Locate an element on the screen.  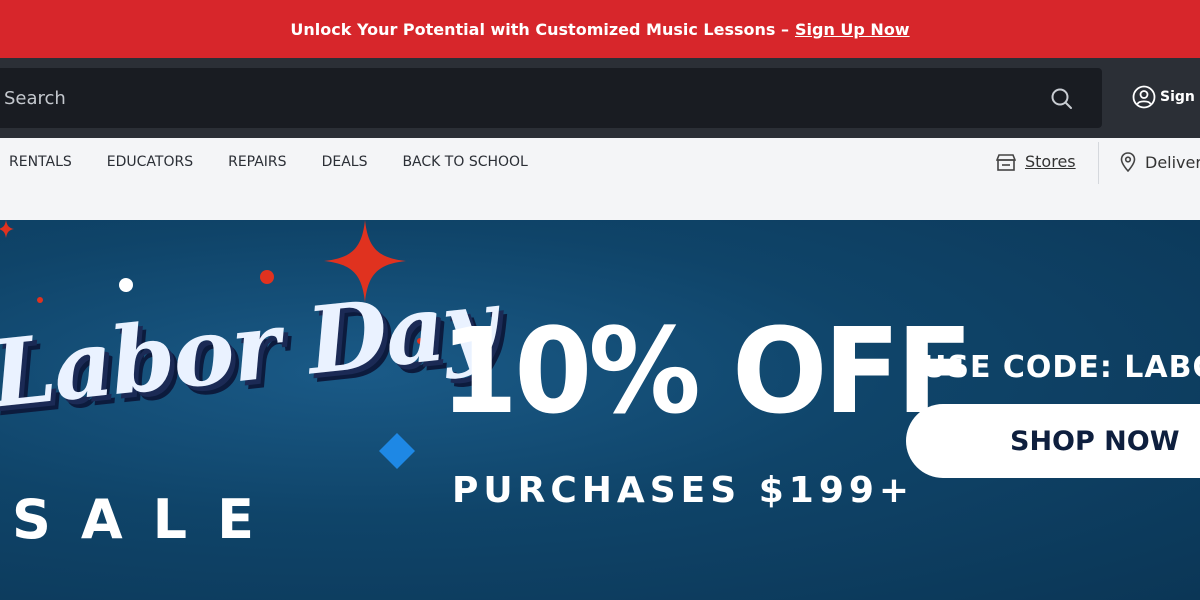
search-box is located at coordinates (551, 98).